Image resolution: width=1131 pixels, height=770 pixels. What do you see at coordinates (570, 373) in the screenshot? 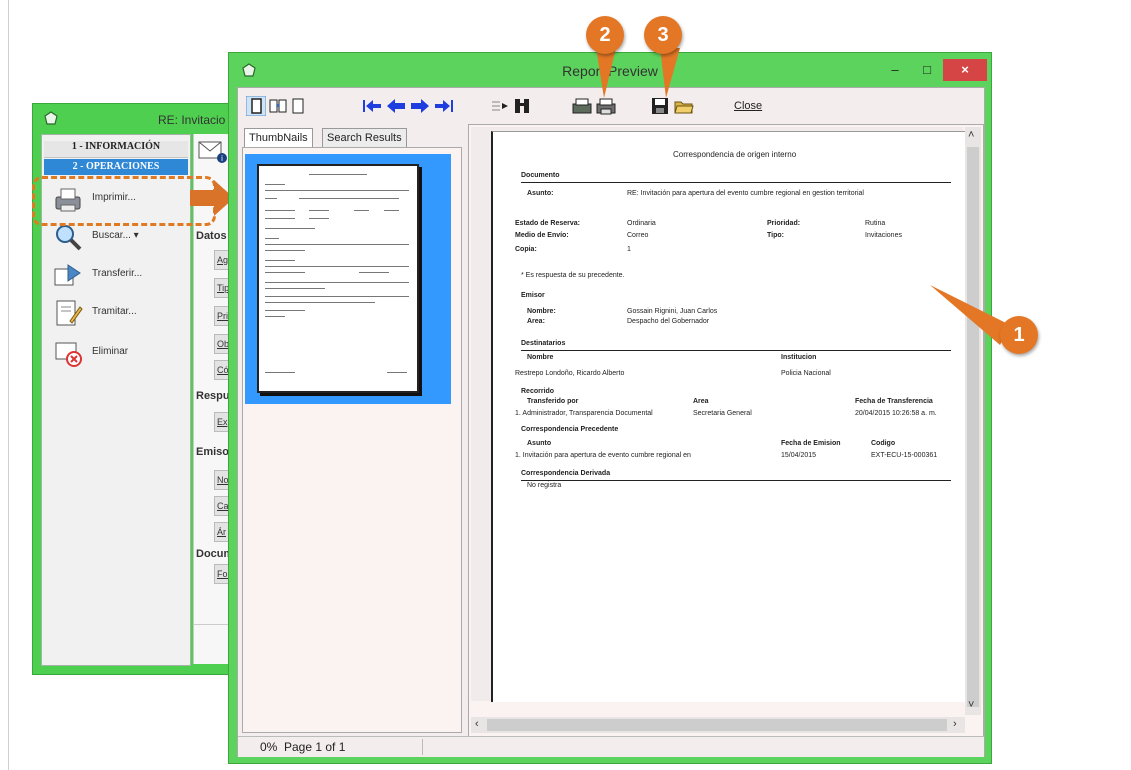
I see `dest-row-nombre: Restrepo Londoño, Ricardo Alberto` at bounding box center [570, 373].